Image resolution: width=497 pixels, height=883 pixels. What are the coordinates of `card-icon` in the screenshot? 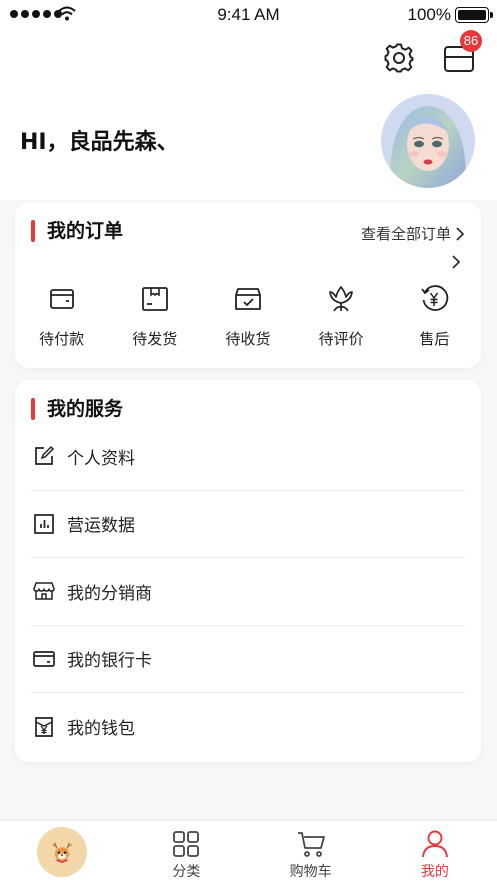 It's located at (44, 658).